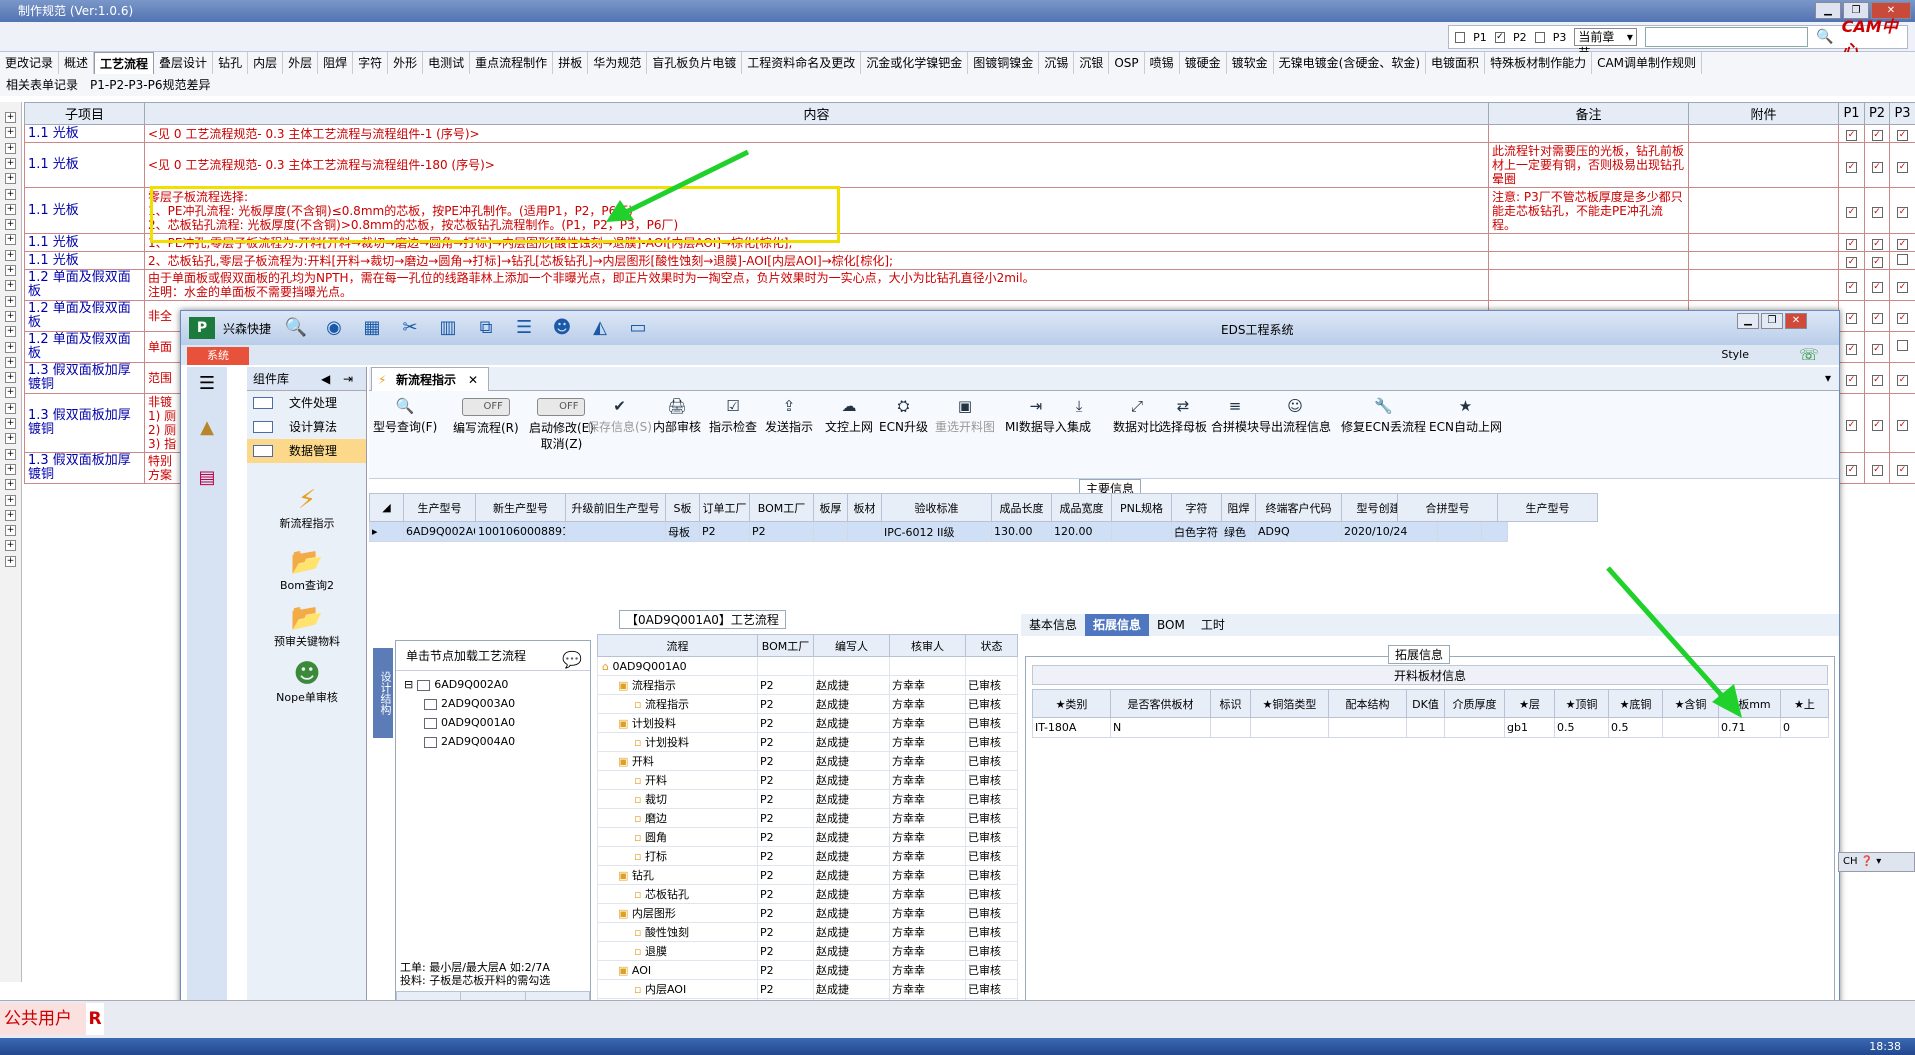 This screenshot has height=1055, width=1915. I want to click on flow-row: ▫ 酸性蚀刻 P2 赵成捷 方幸幸 已审核, so click(807, 932).